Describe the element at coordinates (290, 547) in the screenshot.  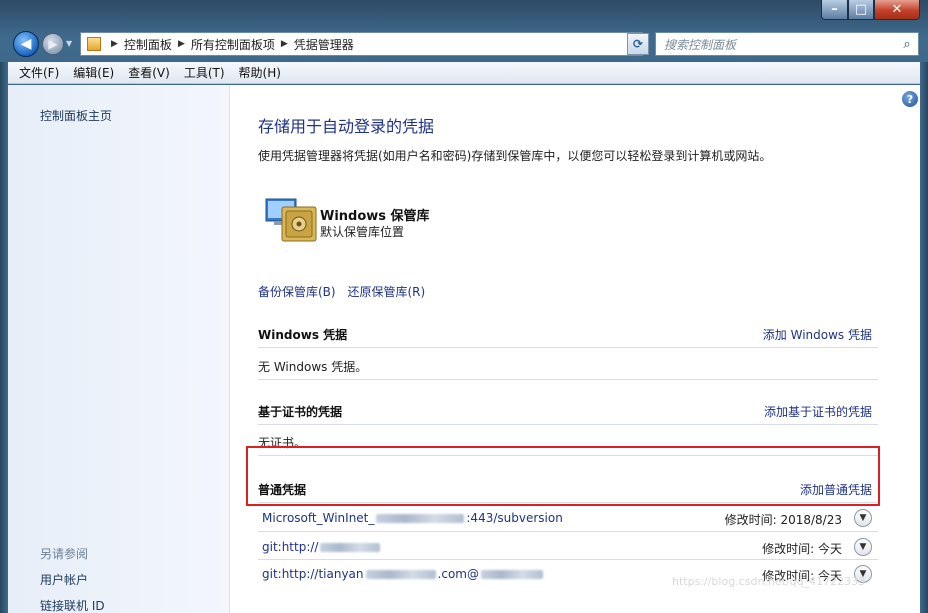
I see `credential-name-prefix: git:http://` at that location.